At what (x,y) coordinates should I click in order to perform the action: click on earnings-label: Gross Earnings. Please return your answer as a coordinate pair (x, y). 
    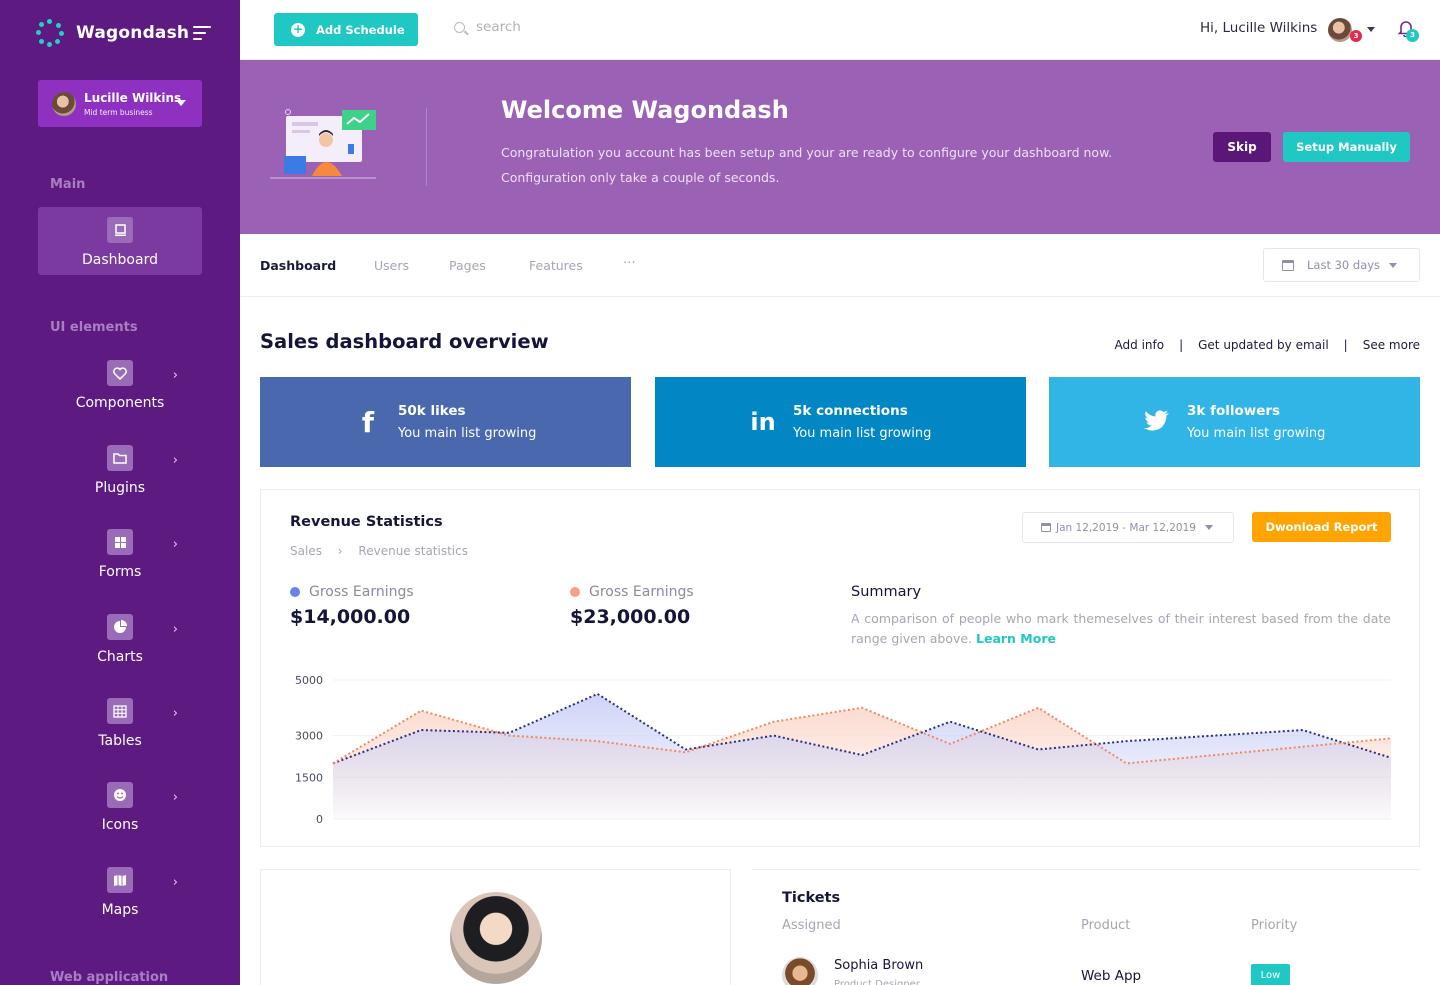
    Looking at the image, I should click on (361, 592).